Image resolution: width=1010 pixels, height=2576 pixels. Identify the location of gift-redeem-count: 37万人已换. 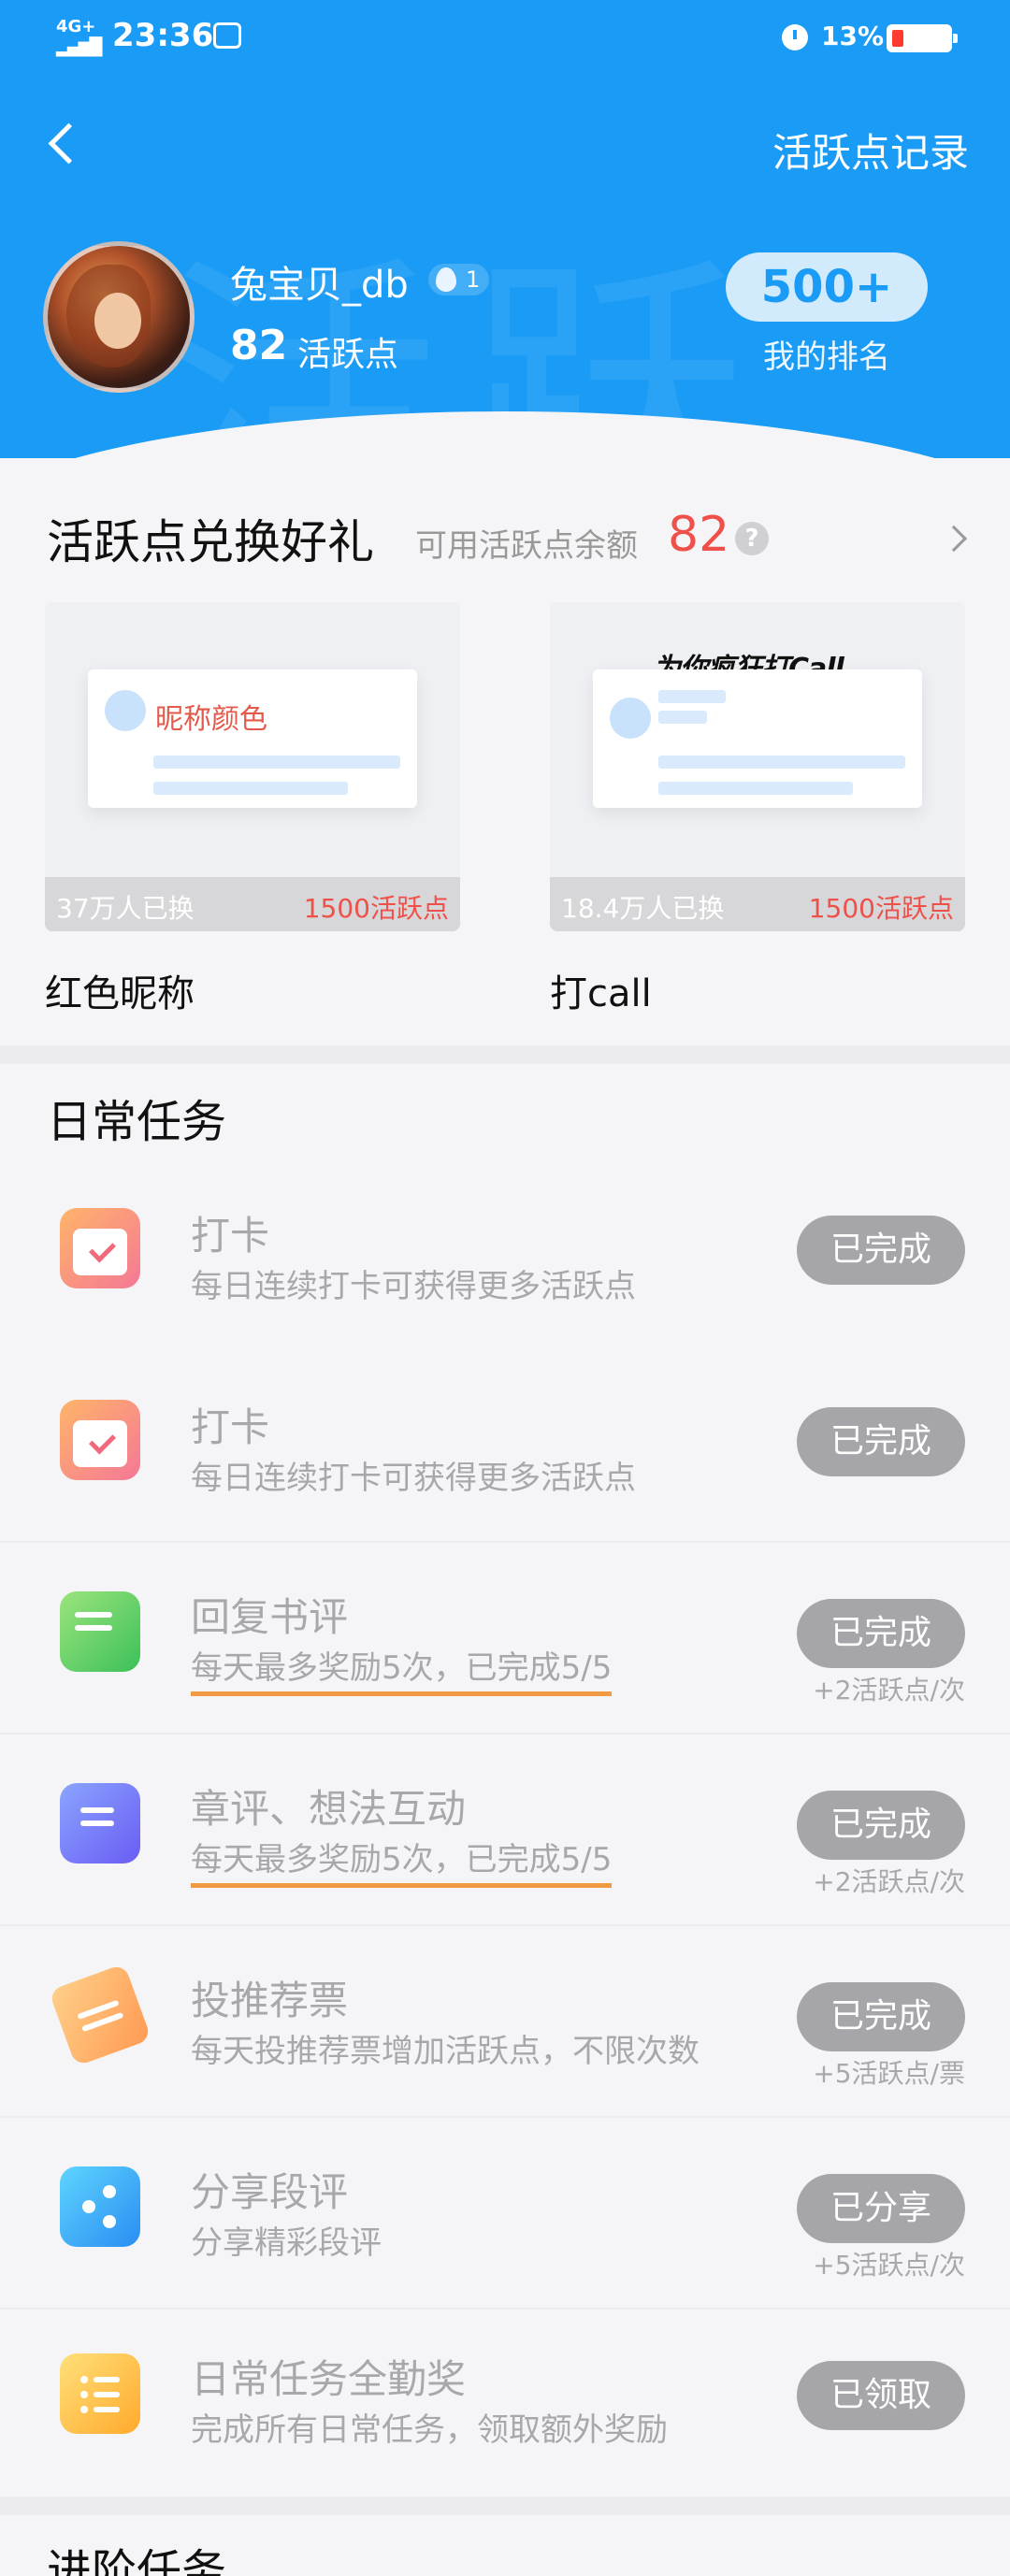
(125, 909).